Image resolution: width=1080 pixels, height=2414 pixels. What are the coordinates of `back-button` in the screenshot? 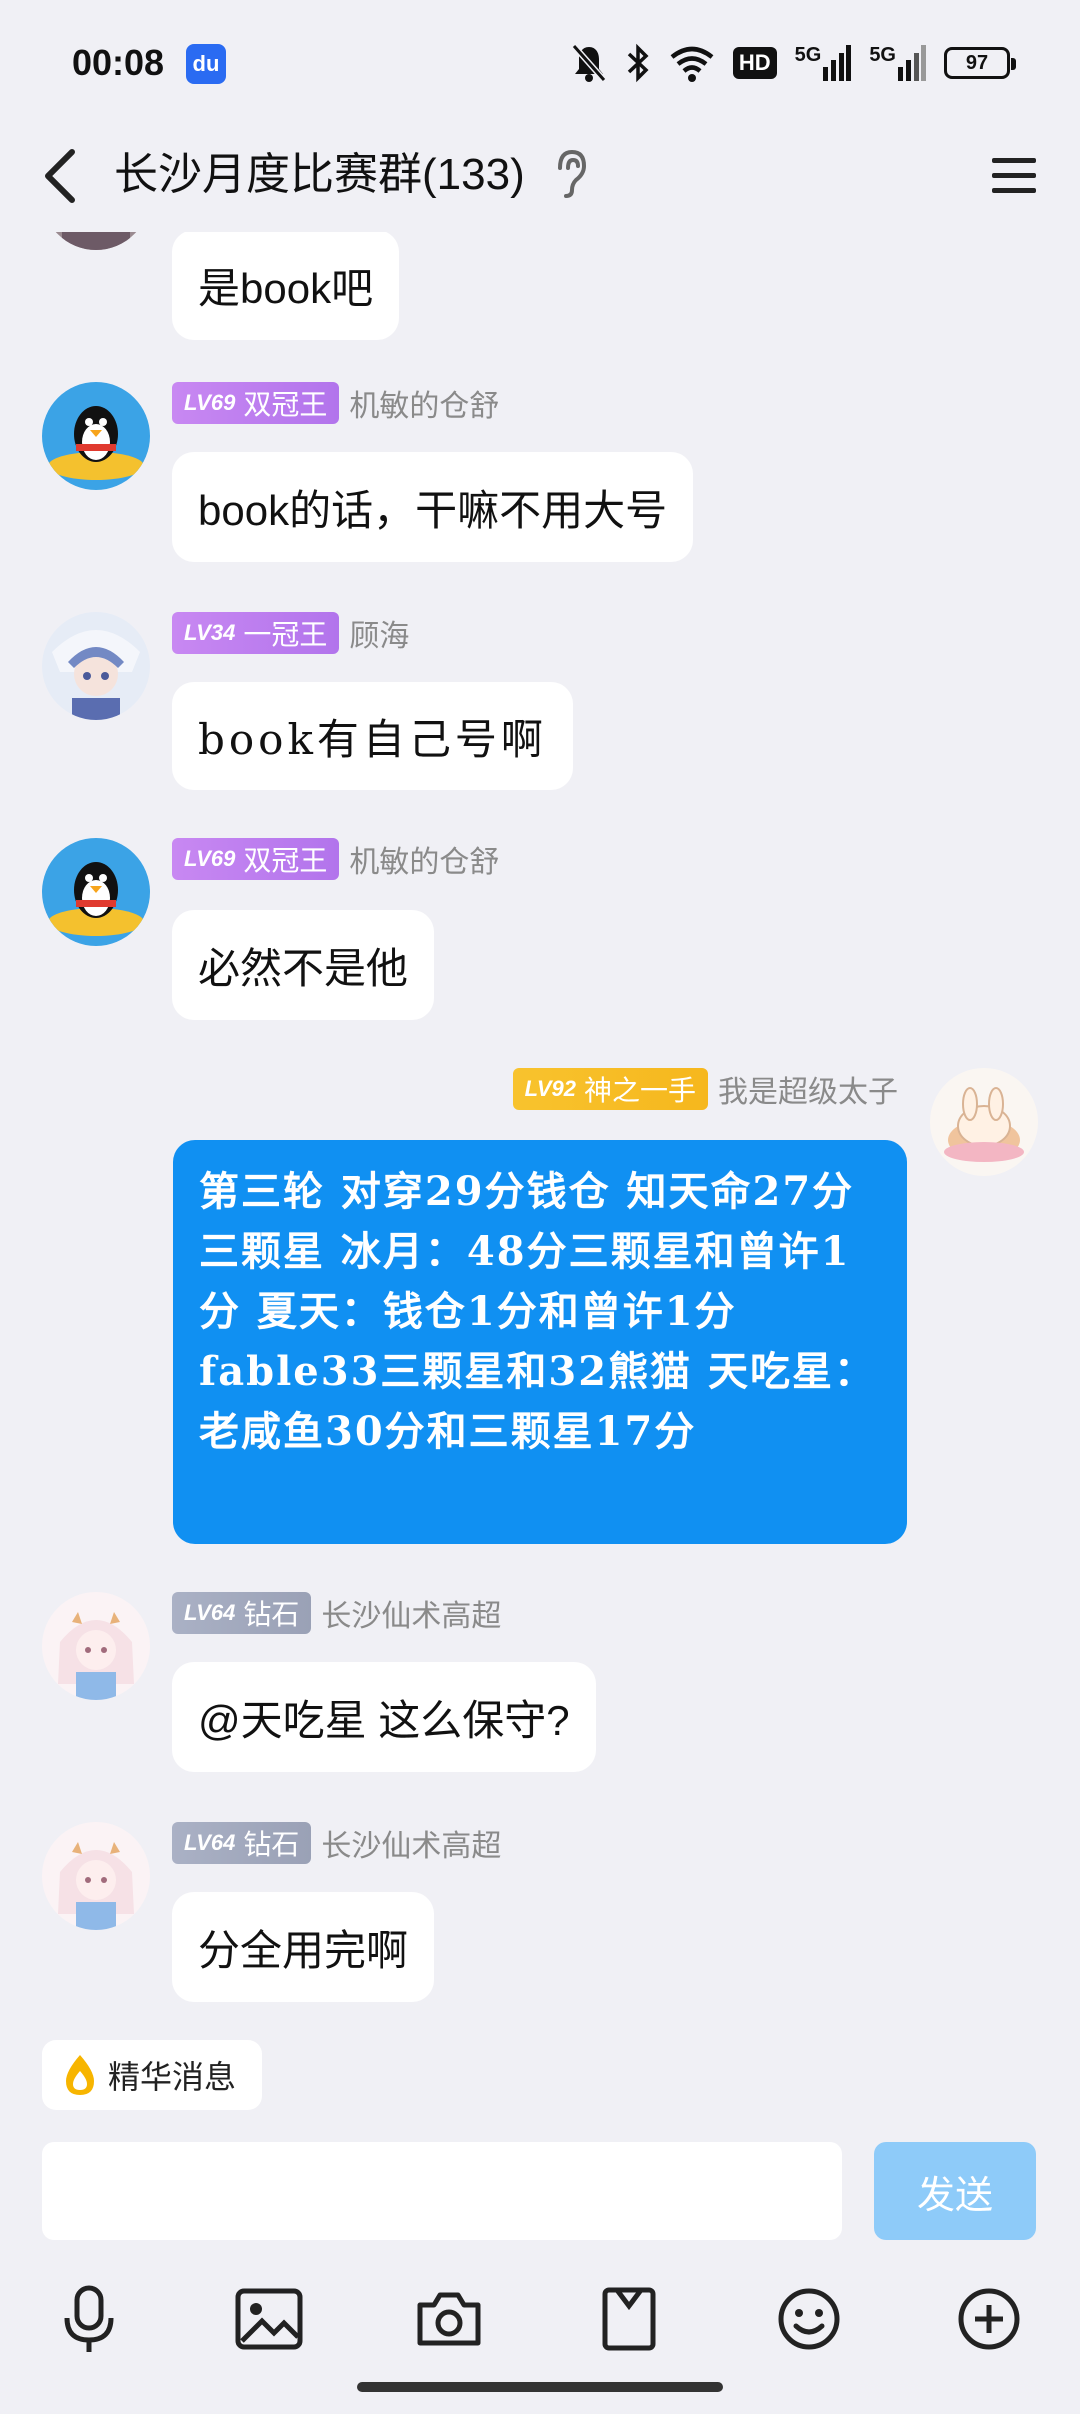 It's located at (70, 176).